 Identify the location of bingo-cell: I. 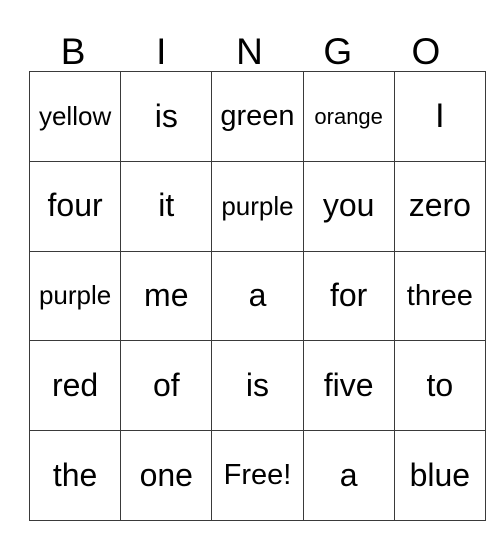
(439, 116).